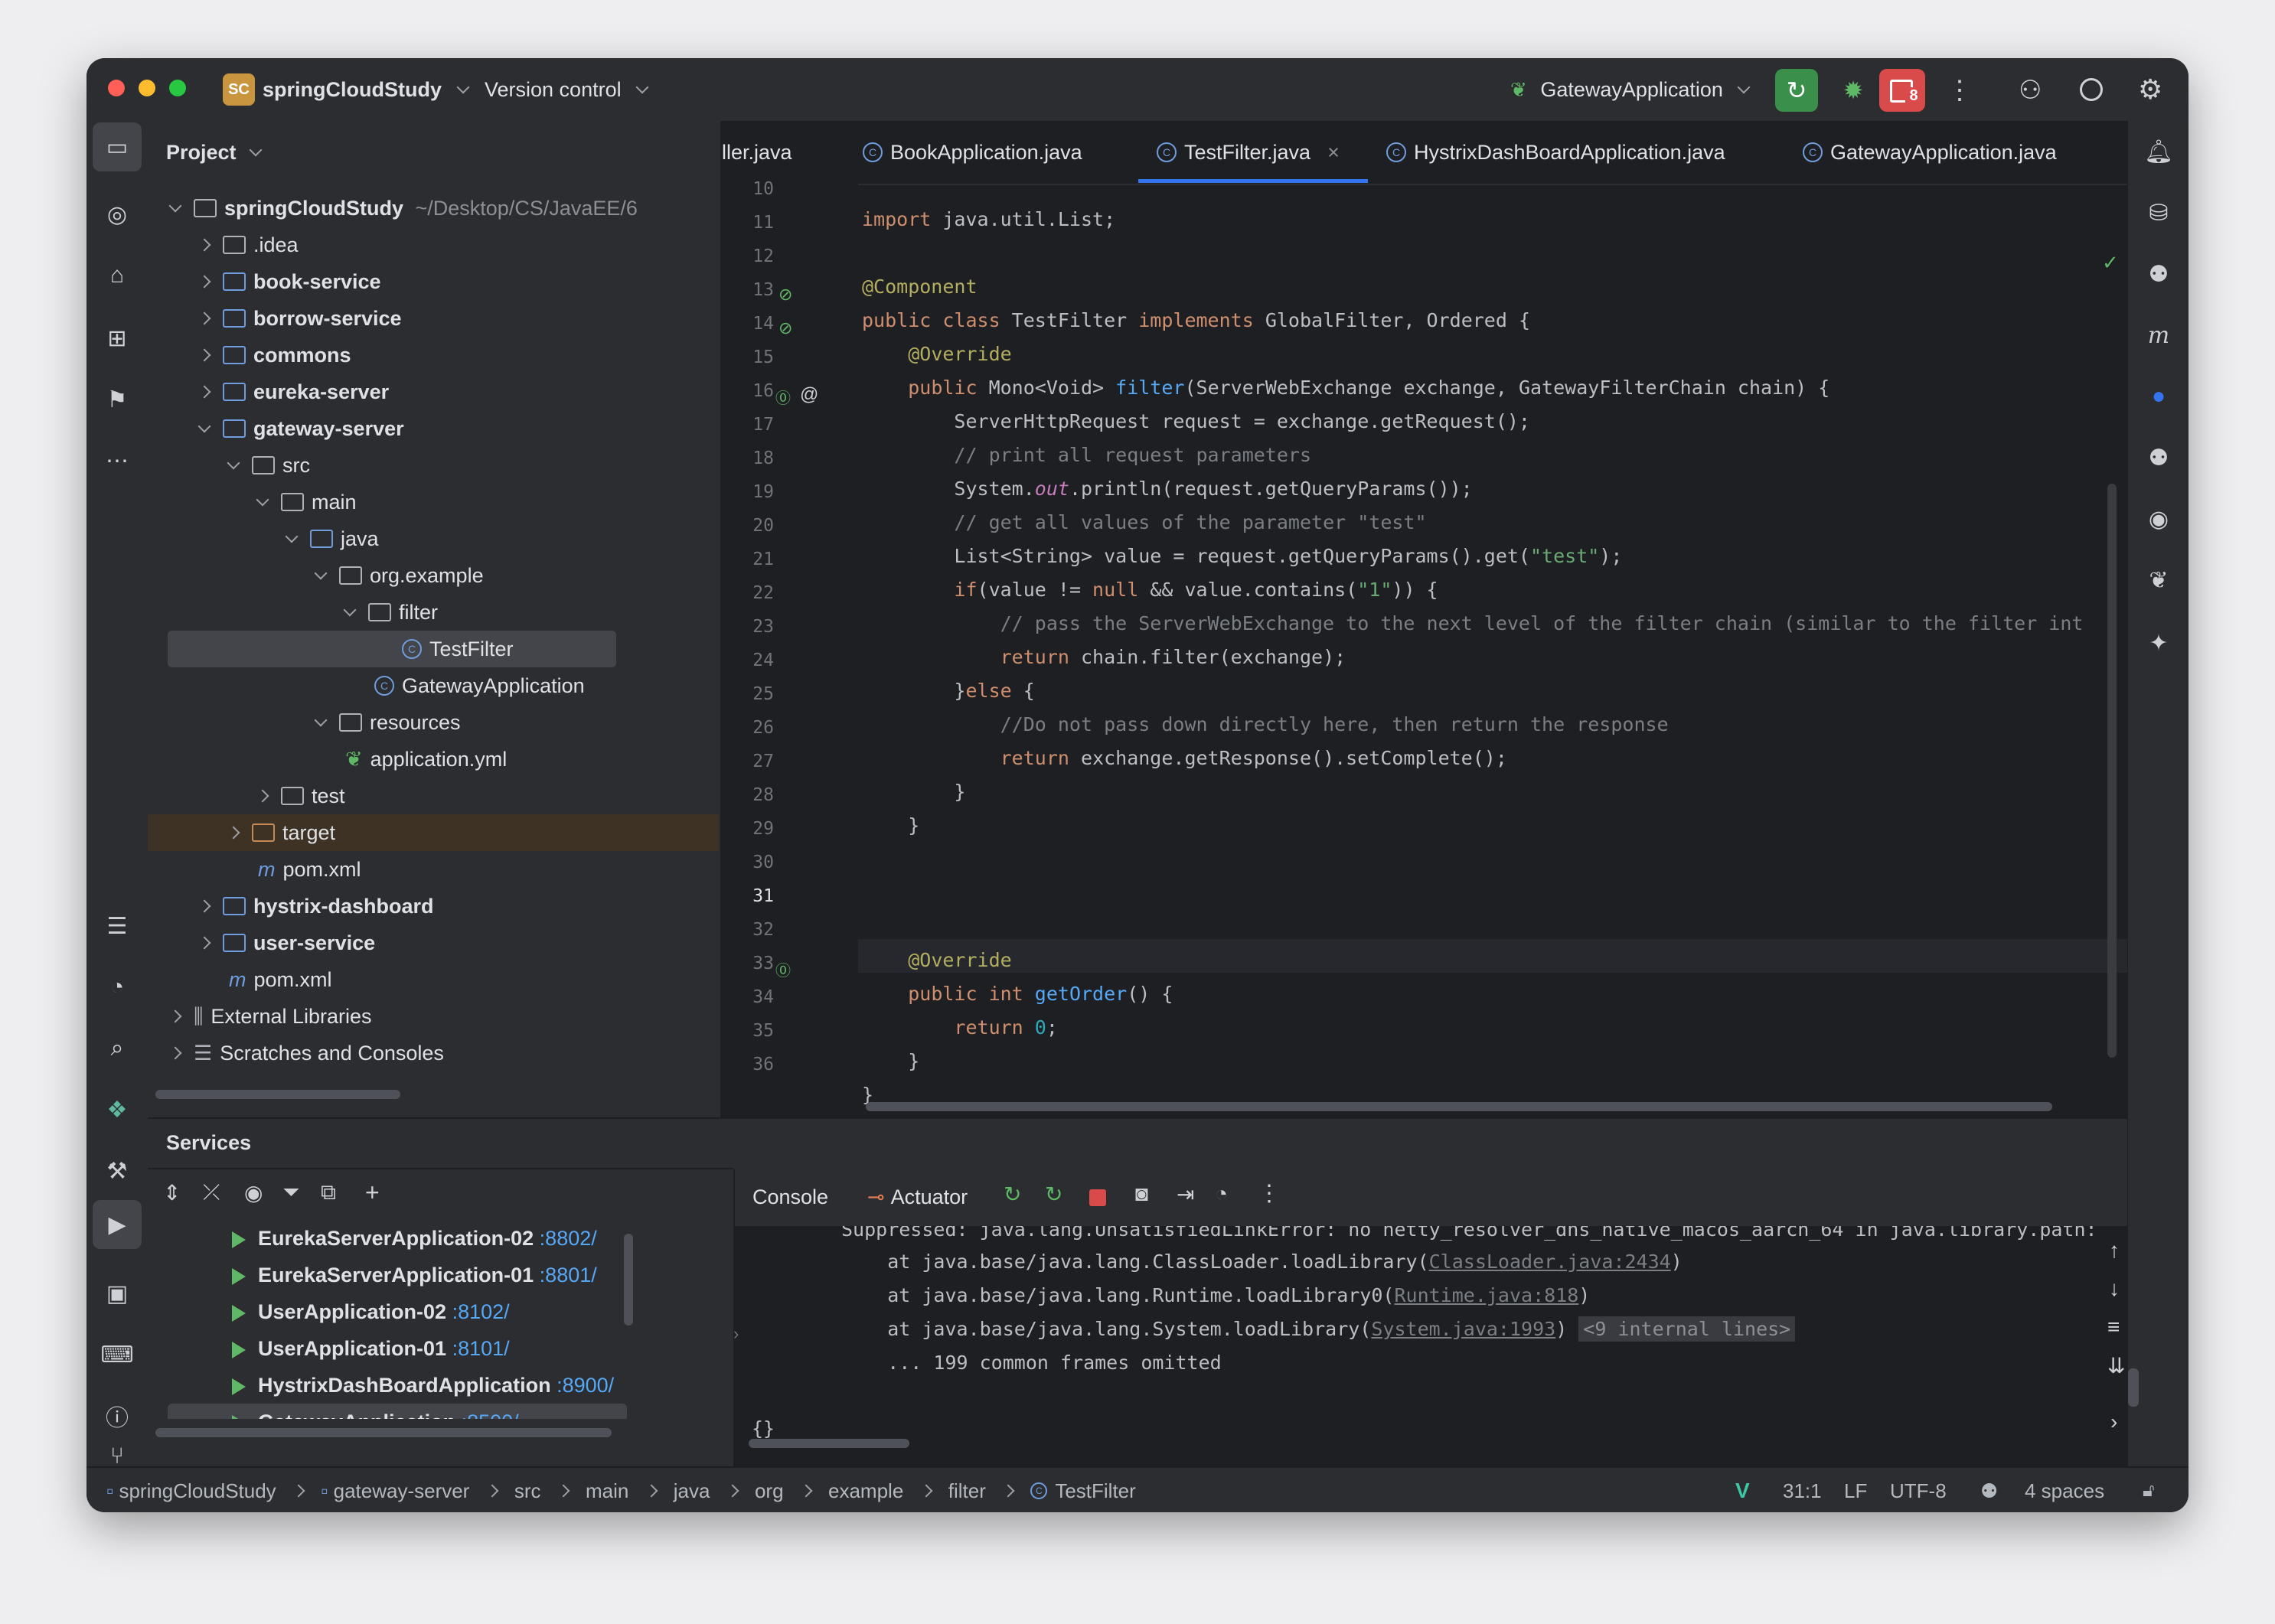  What do you see at coordinates (917, 1197) in the screenshot?
I see `tab-actuator: ⊸ Actuator` at bounding box center [917, 1197].